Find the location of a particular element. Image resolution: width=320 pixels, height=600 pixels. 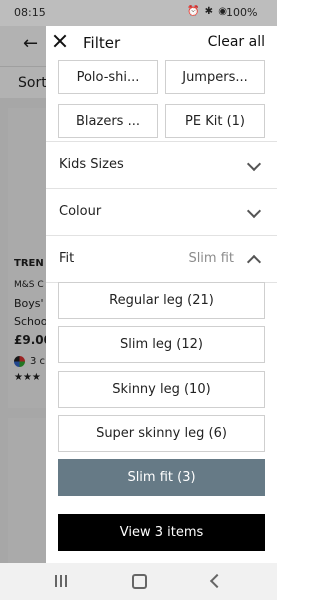

section-label: Kids Sizes is located at coordinates (91, 164).